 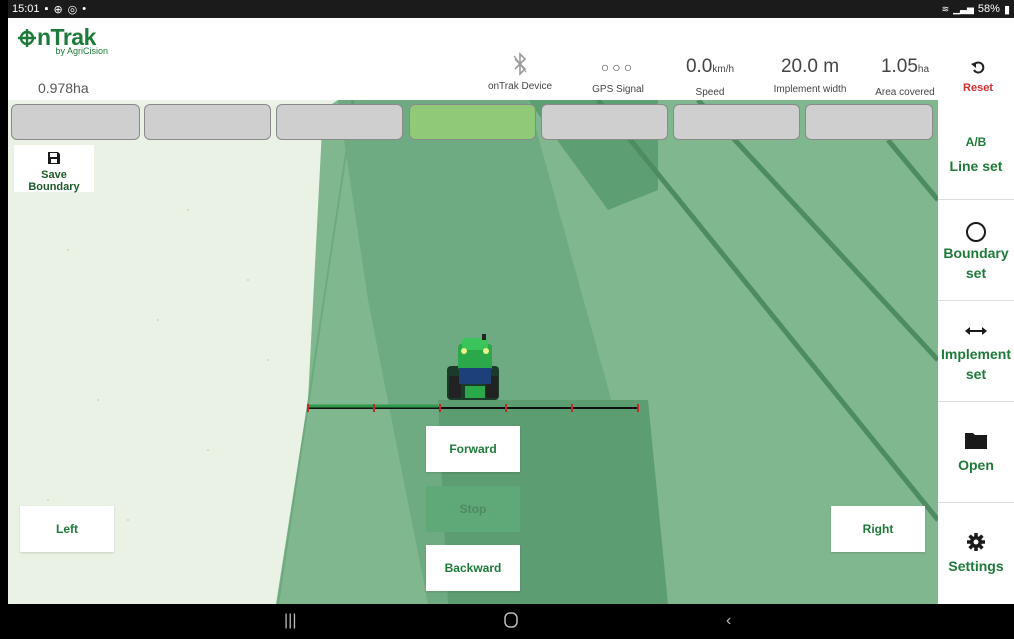 I want to click on gps-notification-icon: ⊕, so click(x=58, y=9).